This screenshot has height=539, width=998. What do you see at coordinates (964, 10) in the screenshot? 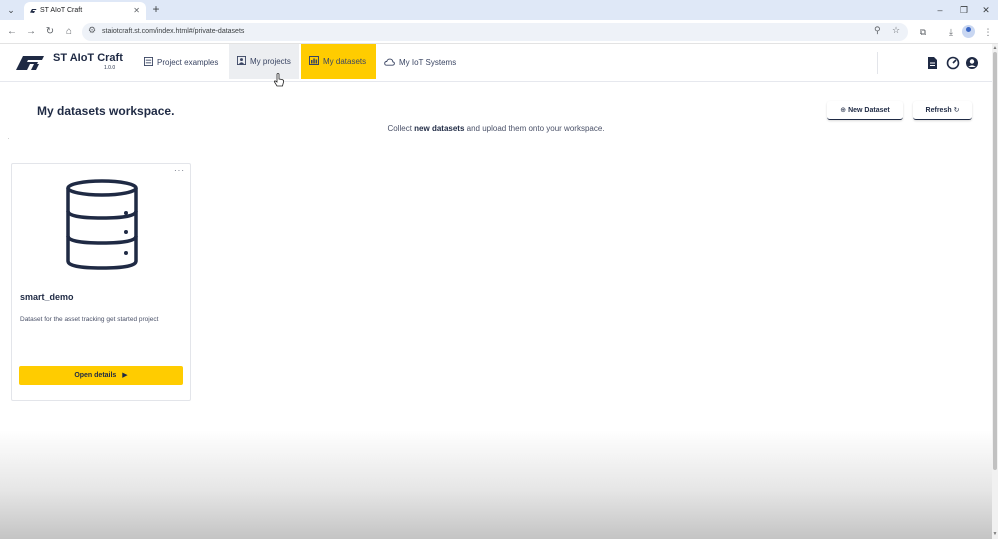
I see `restore-icon: ❐` at bounding box center [964, 10].